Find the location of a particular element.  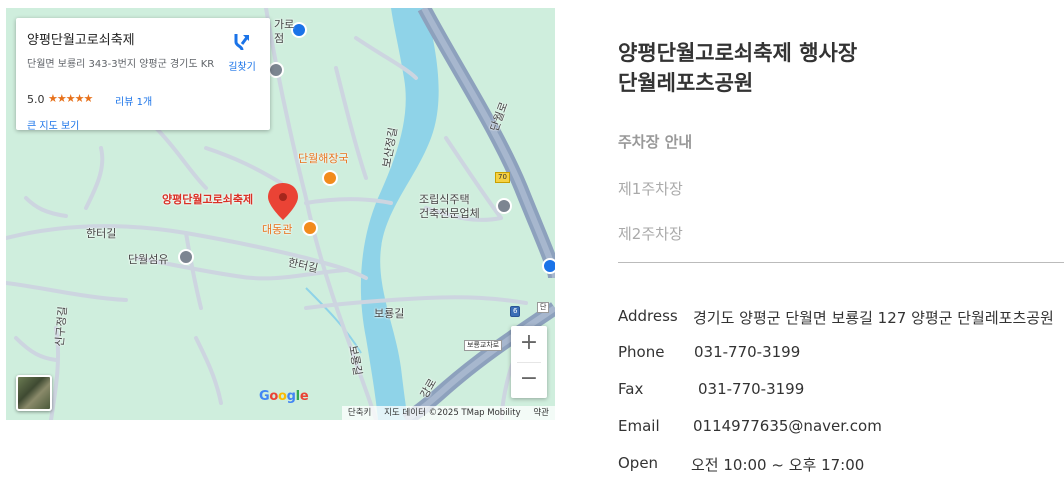

address-row: Address 경기도 양평군 단월면 보룡길 127 양평군 단월레포츠공원 is located at coordinates (836, 317).